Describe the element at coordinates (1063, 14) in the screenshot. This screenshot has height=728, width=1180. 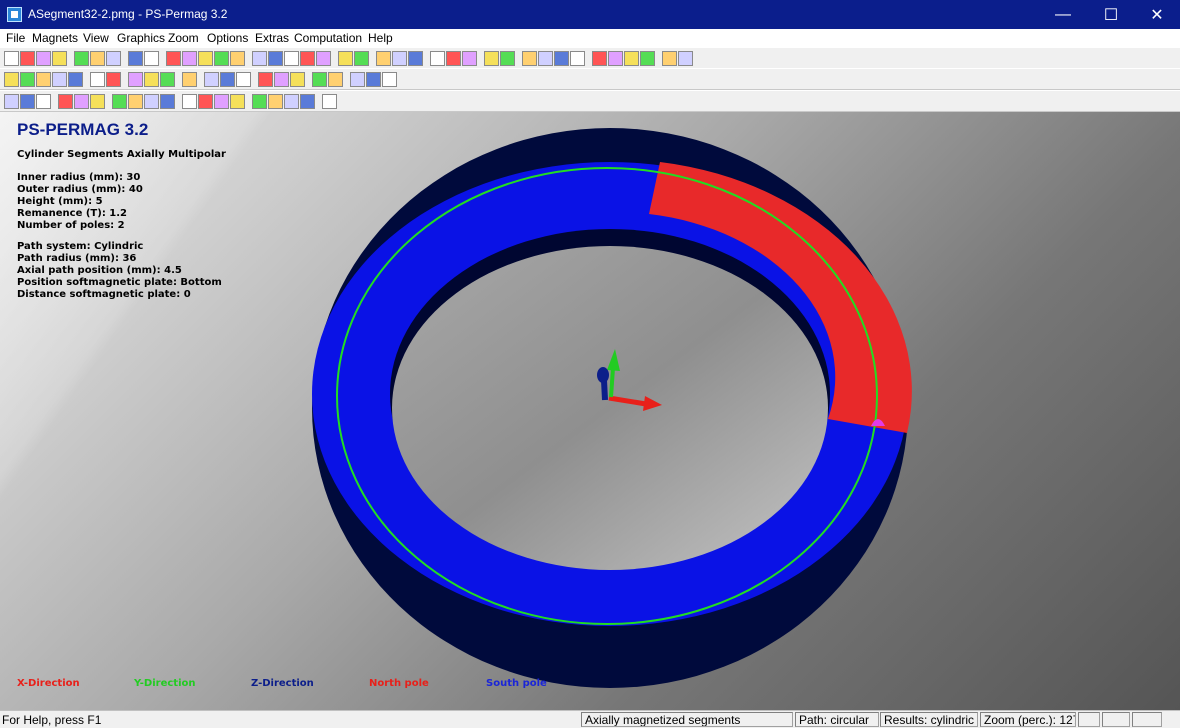
I see `minimize-button: —` at that location.